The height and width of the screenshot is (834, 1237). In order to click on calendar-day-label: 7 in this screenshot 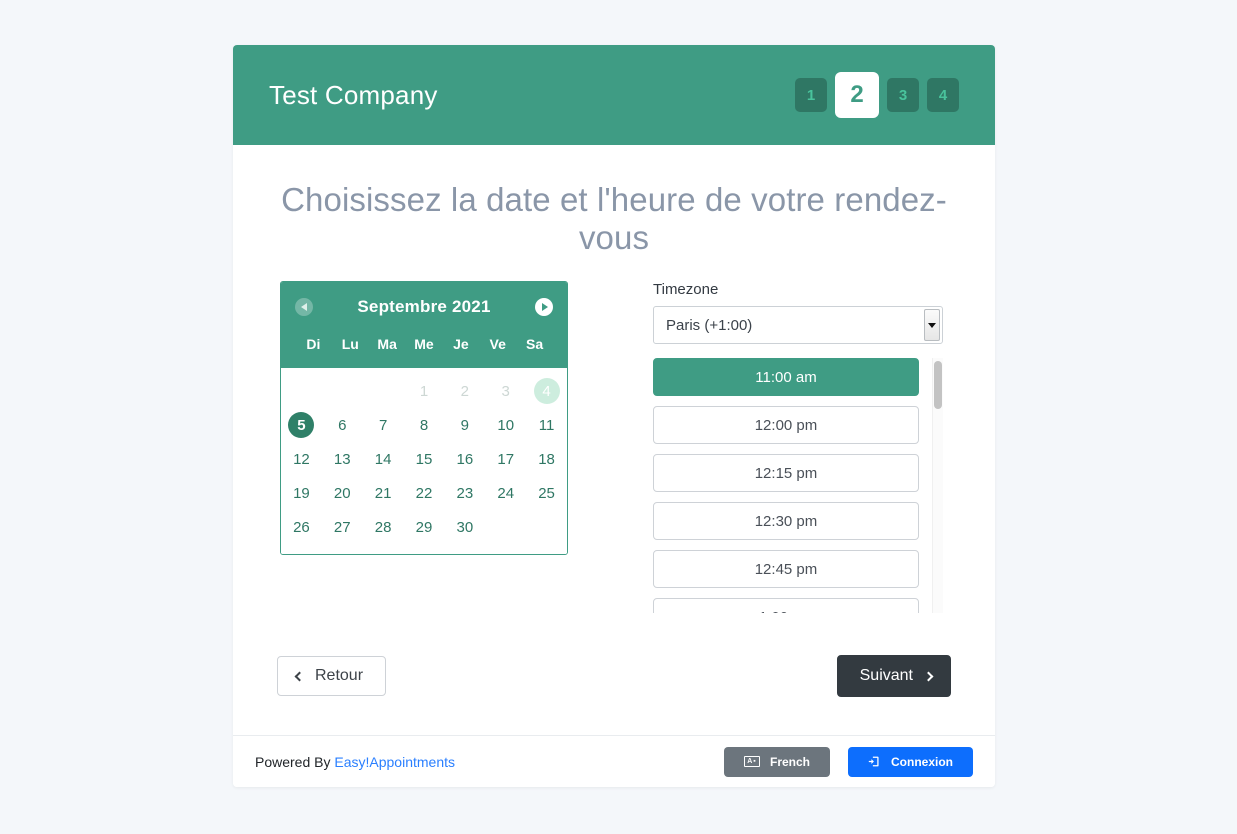, I will do `click(383, 425)`.